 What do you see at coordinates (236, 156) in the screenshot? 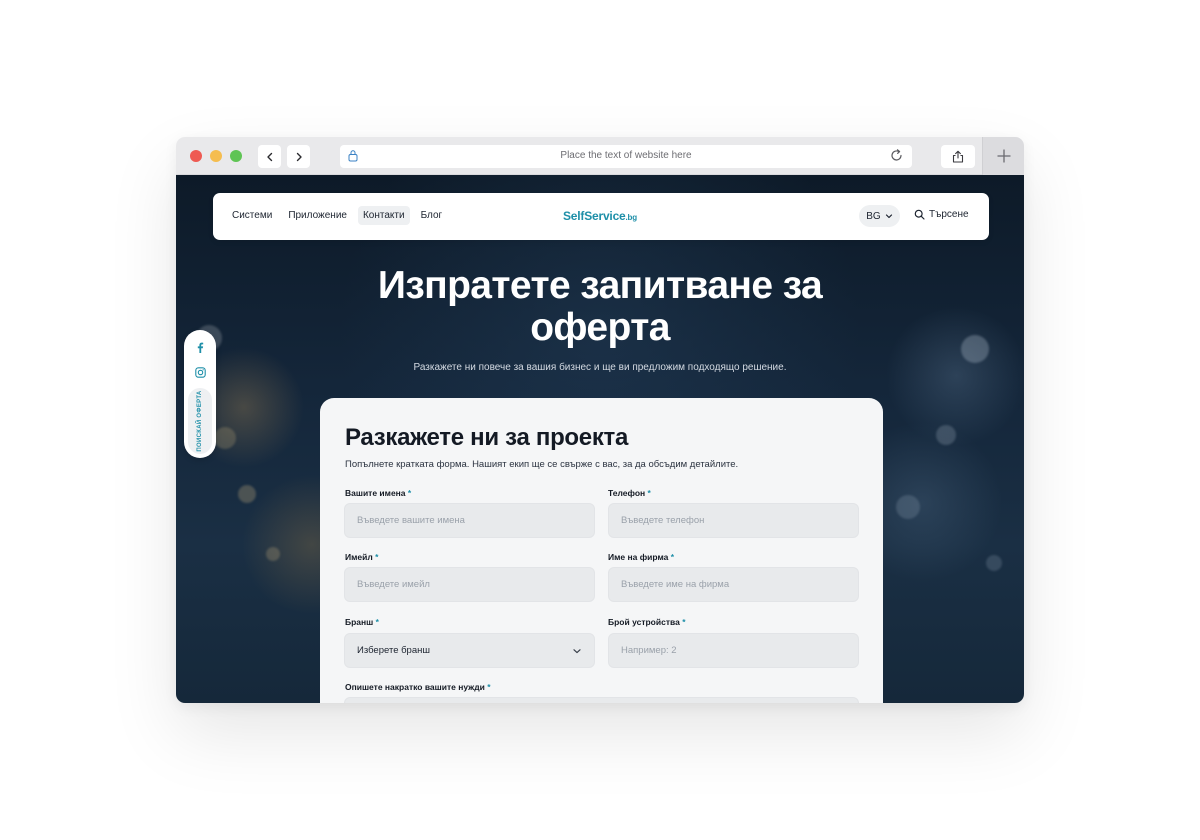
I see `maximize-window-button` at bounding box center [236, 156].